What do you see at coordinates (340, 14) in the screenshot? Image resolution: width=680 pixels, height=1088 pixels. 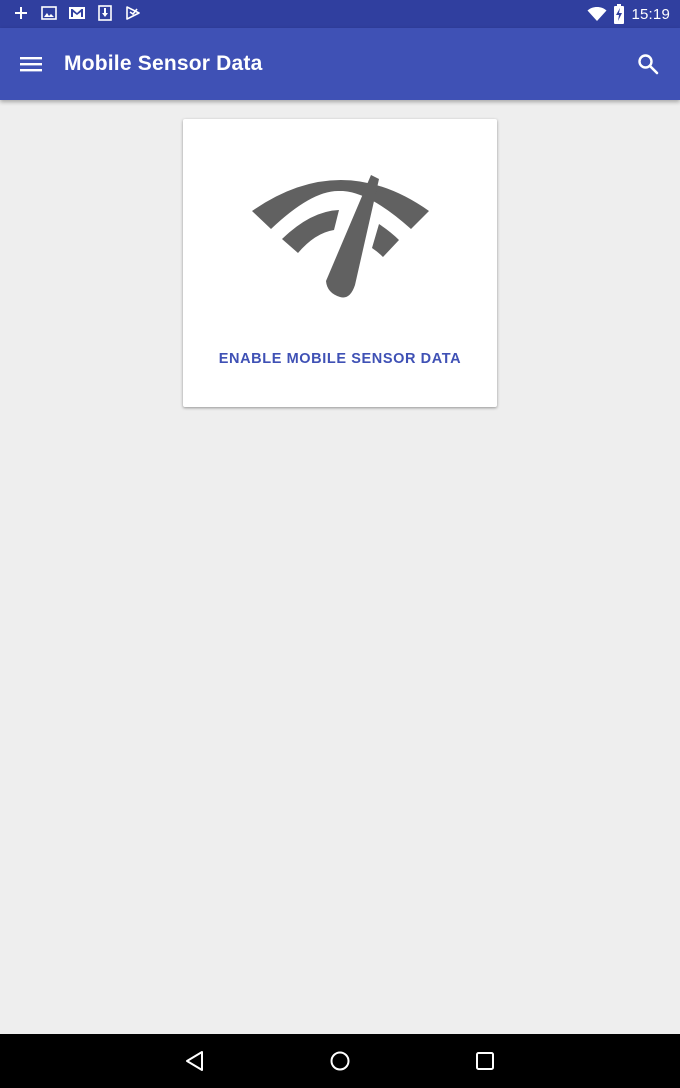 I see `status-bar: 15:19` at bounding box center [340, 14].